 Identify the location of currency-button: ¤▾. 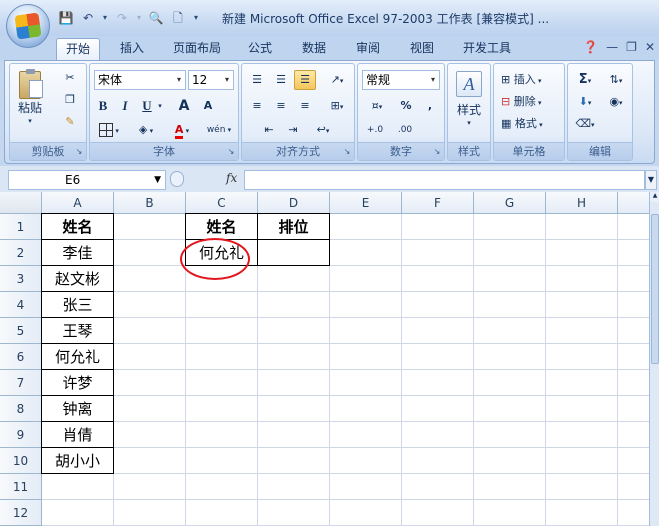
(377, 106).